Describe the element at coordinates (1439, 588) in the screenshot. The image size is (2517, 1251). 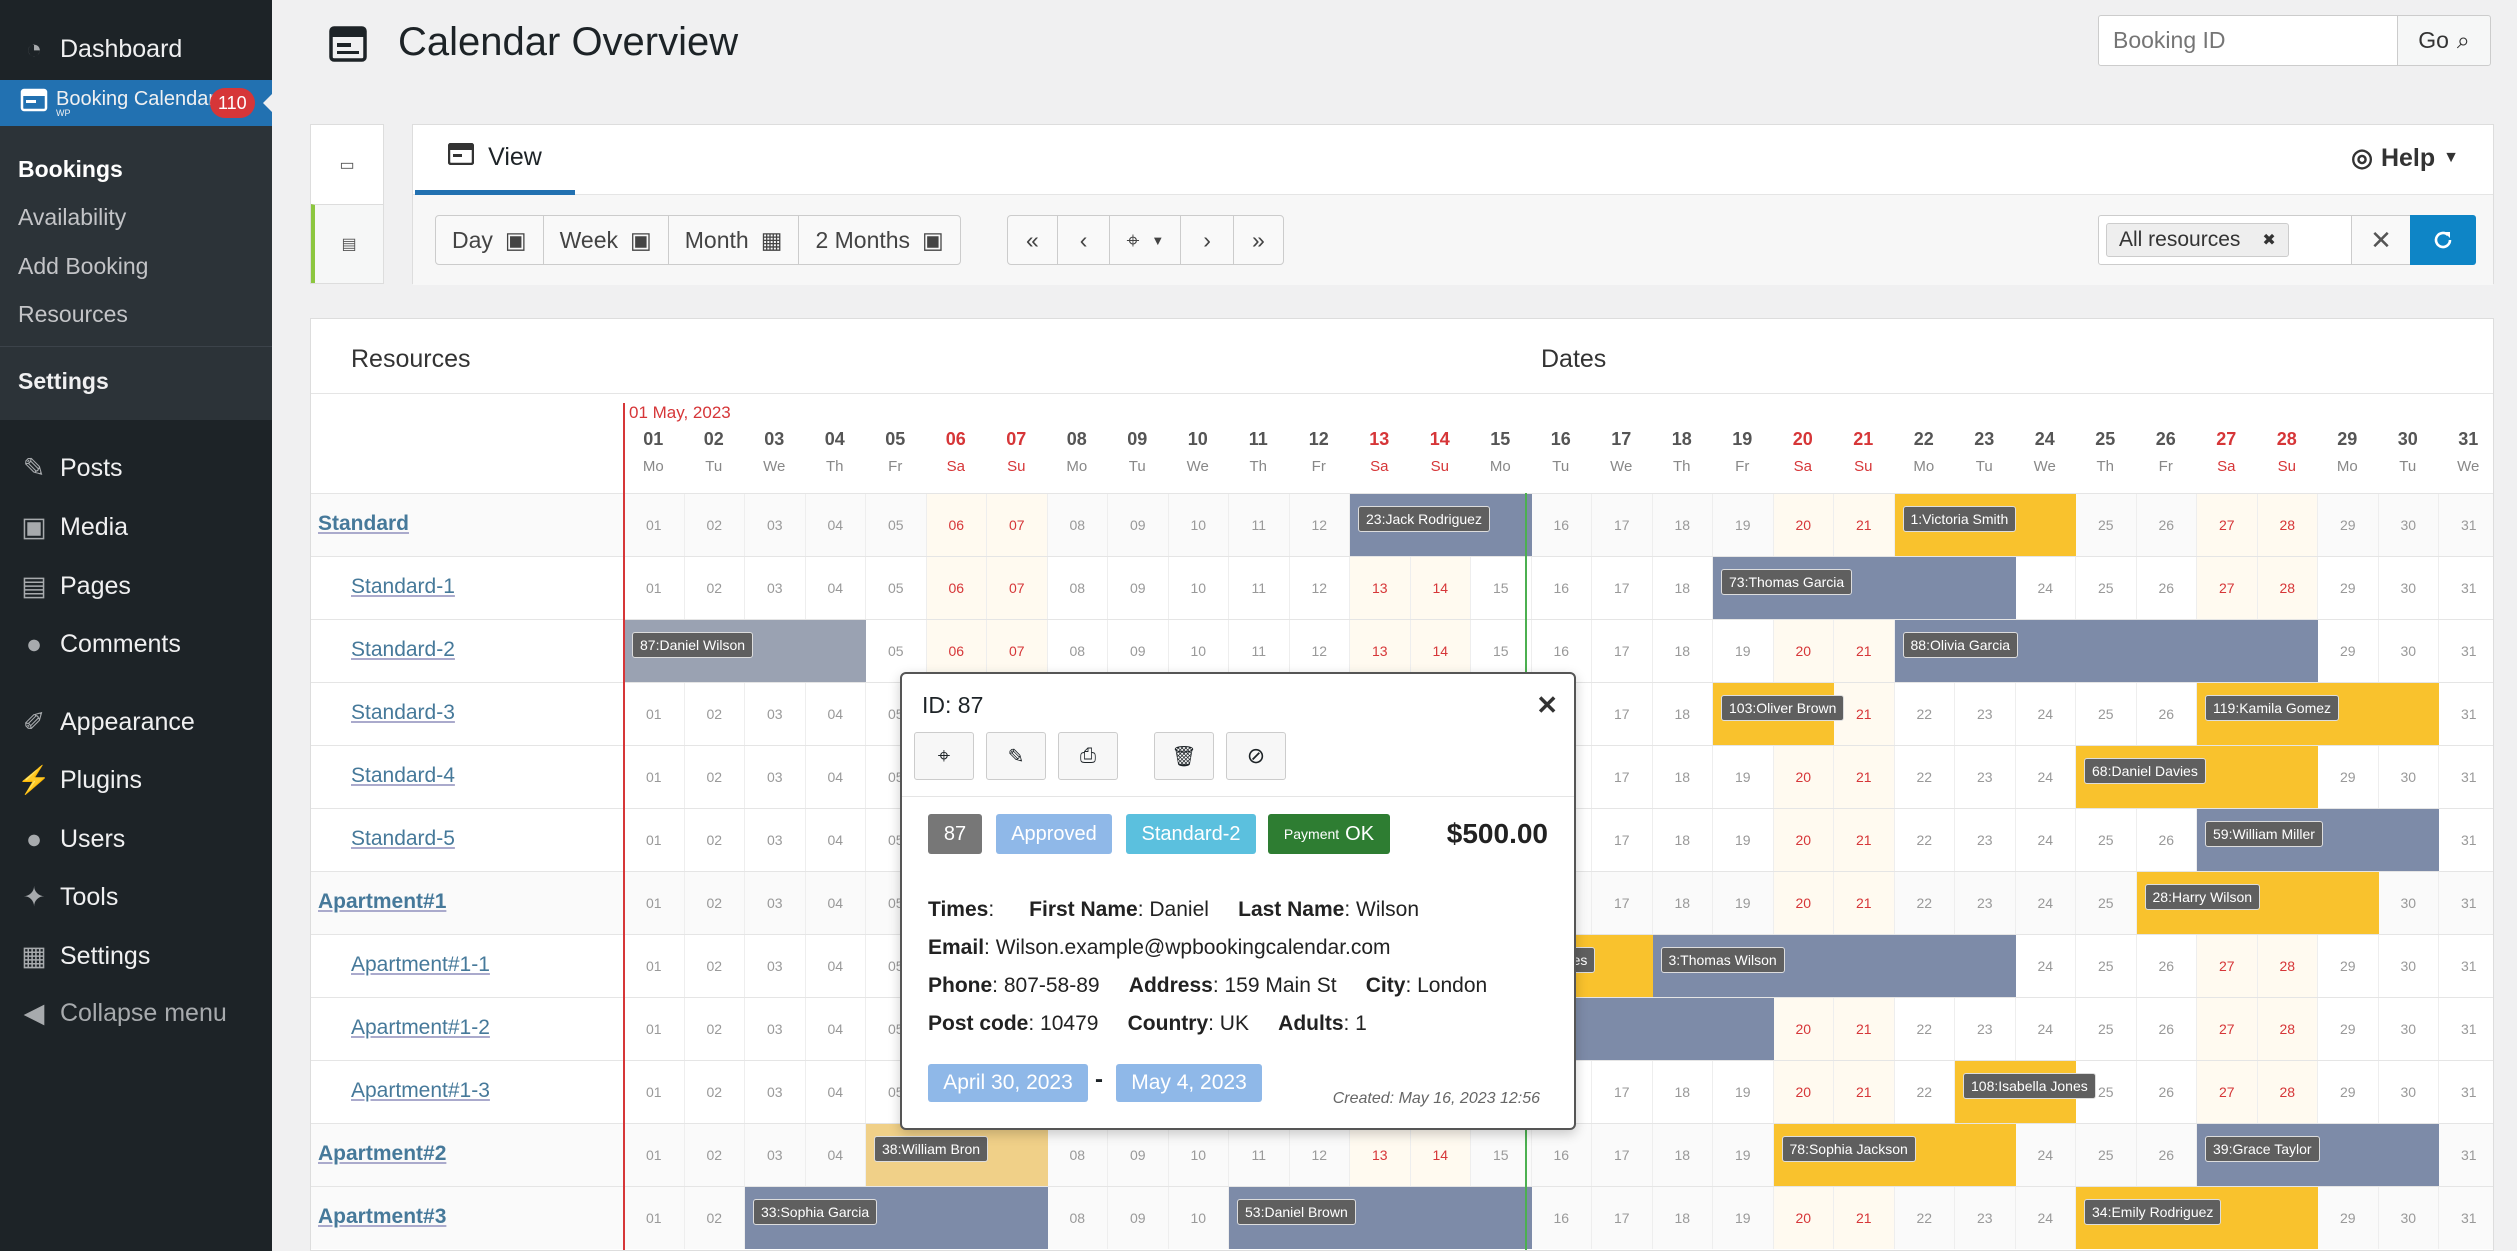
I see `day-cell: 14` at that location.